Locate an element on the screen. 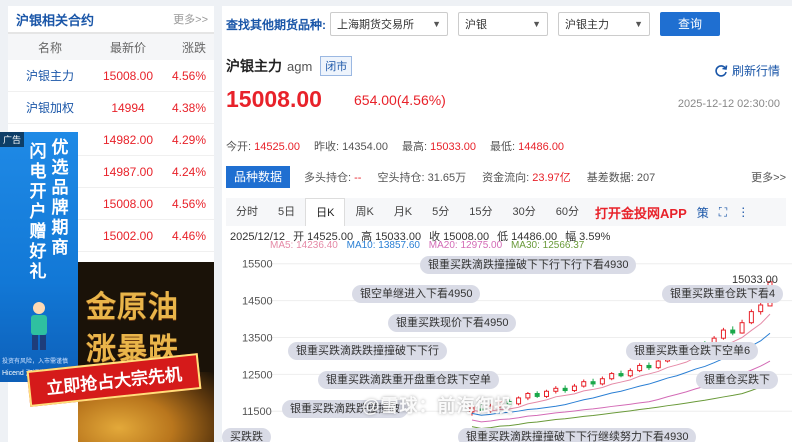 The height and width of the screenshot is (442, 800). bar-label: 资金流向: is located at coordinates (506, 178).